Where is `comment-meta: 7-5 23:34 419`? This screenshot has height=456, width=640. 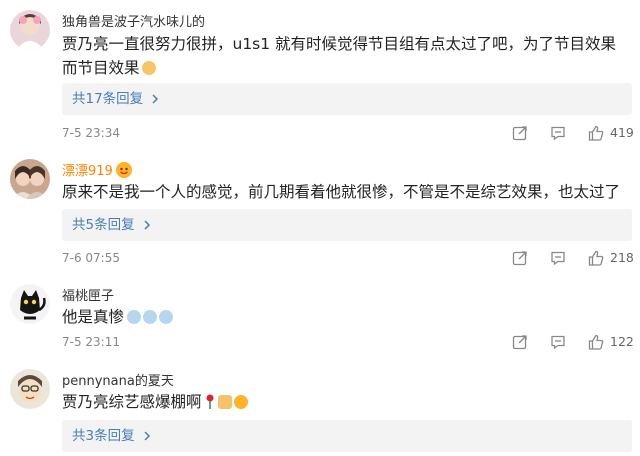
comment-meta: 7-5 23:34 419 is located at coordinates (348, 133).